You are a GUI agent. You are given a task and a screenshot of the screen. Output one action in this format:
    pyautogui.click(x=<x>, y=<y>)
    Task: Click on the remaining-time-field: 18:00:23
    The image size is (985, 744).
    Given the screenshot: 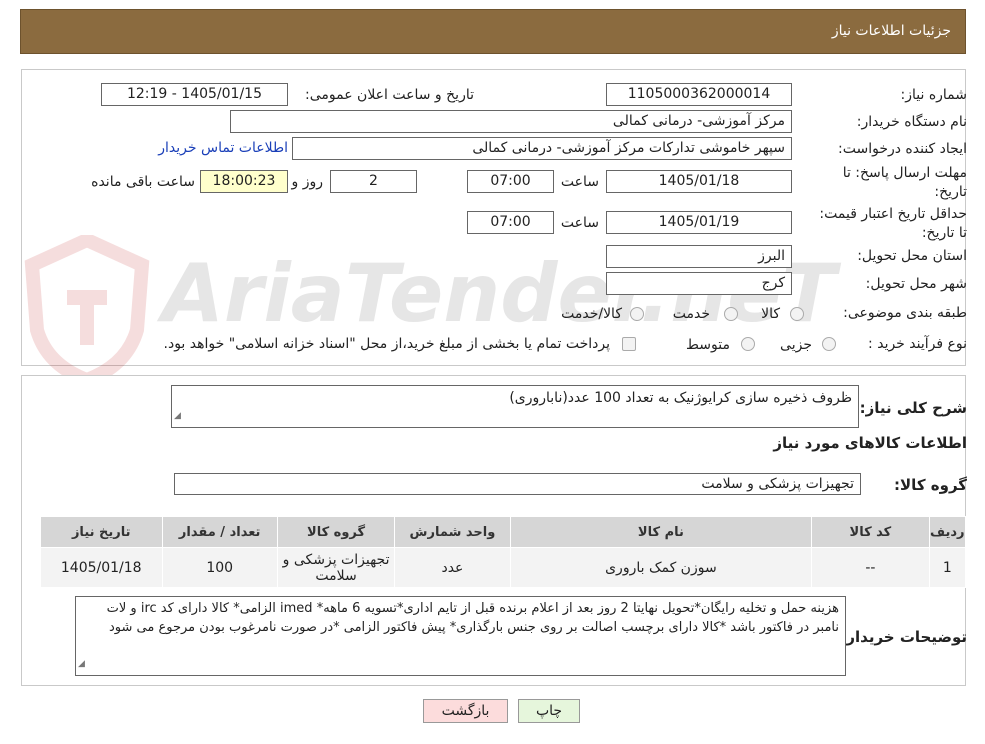 What is the action you would take?
    pyautogui.click(x=244, y=181)
    